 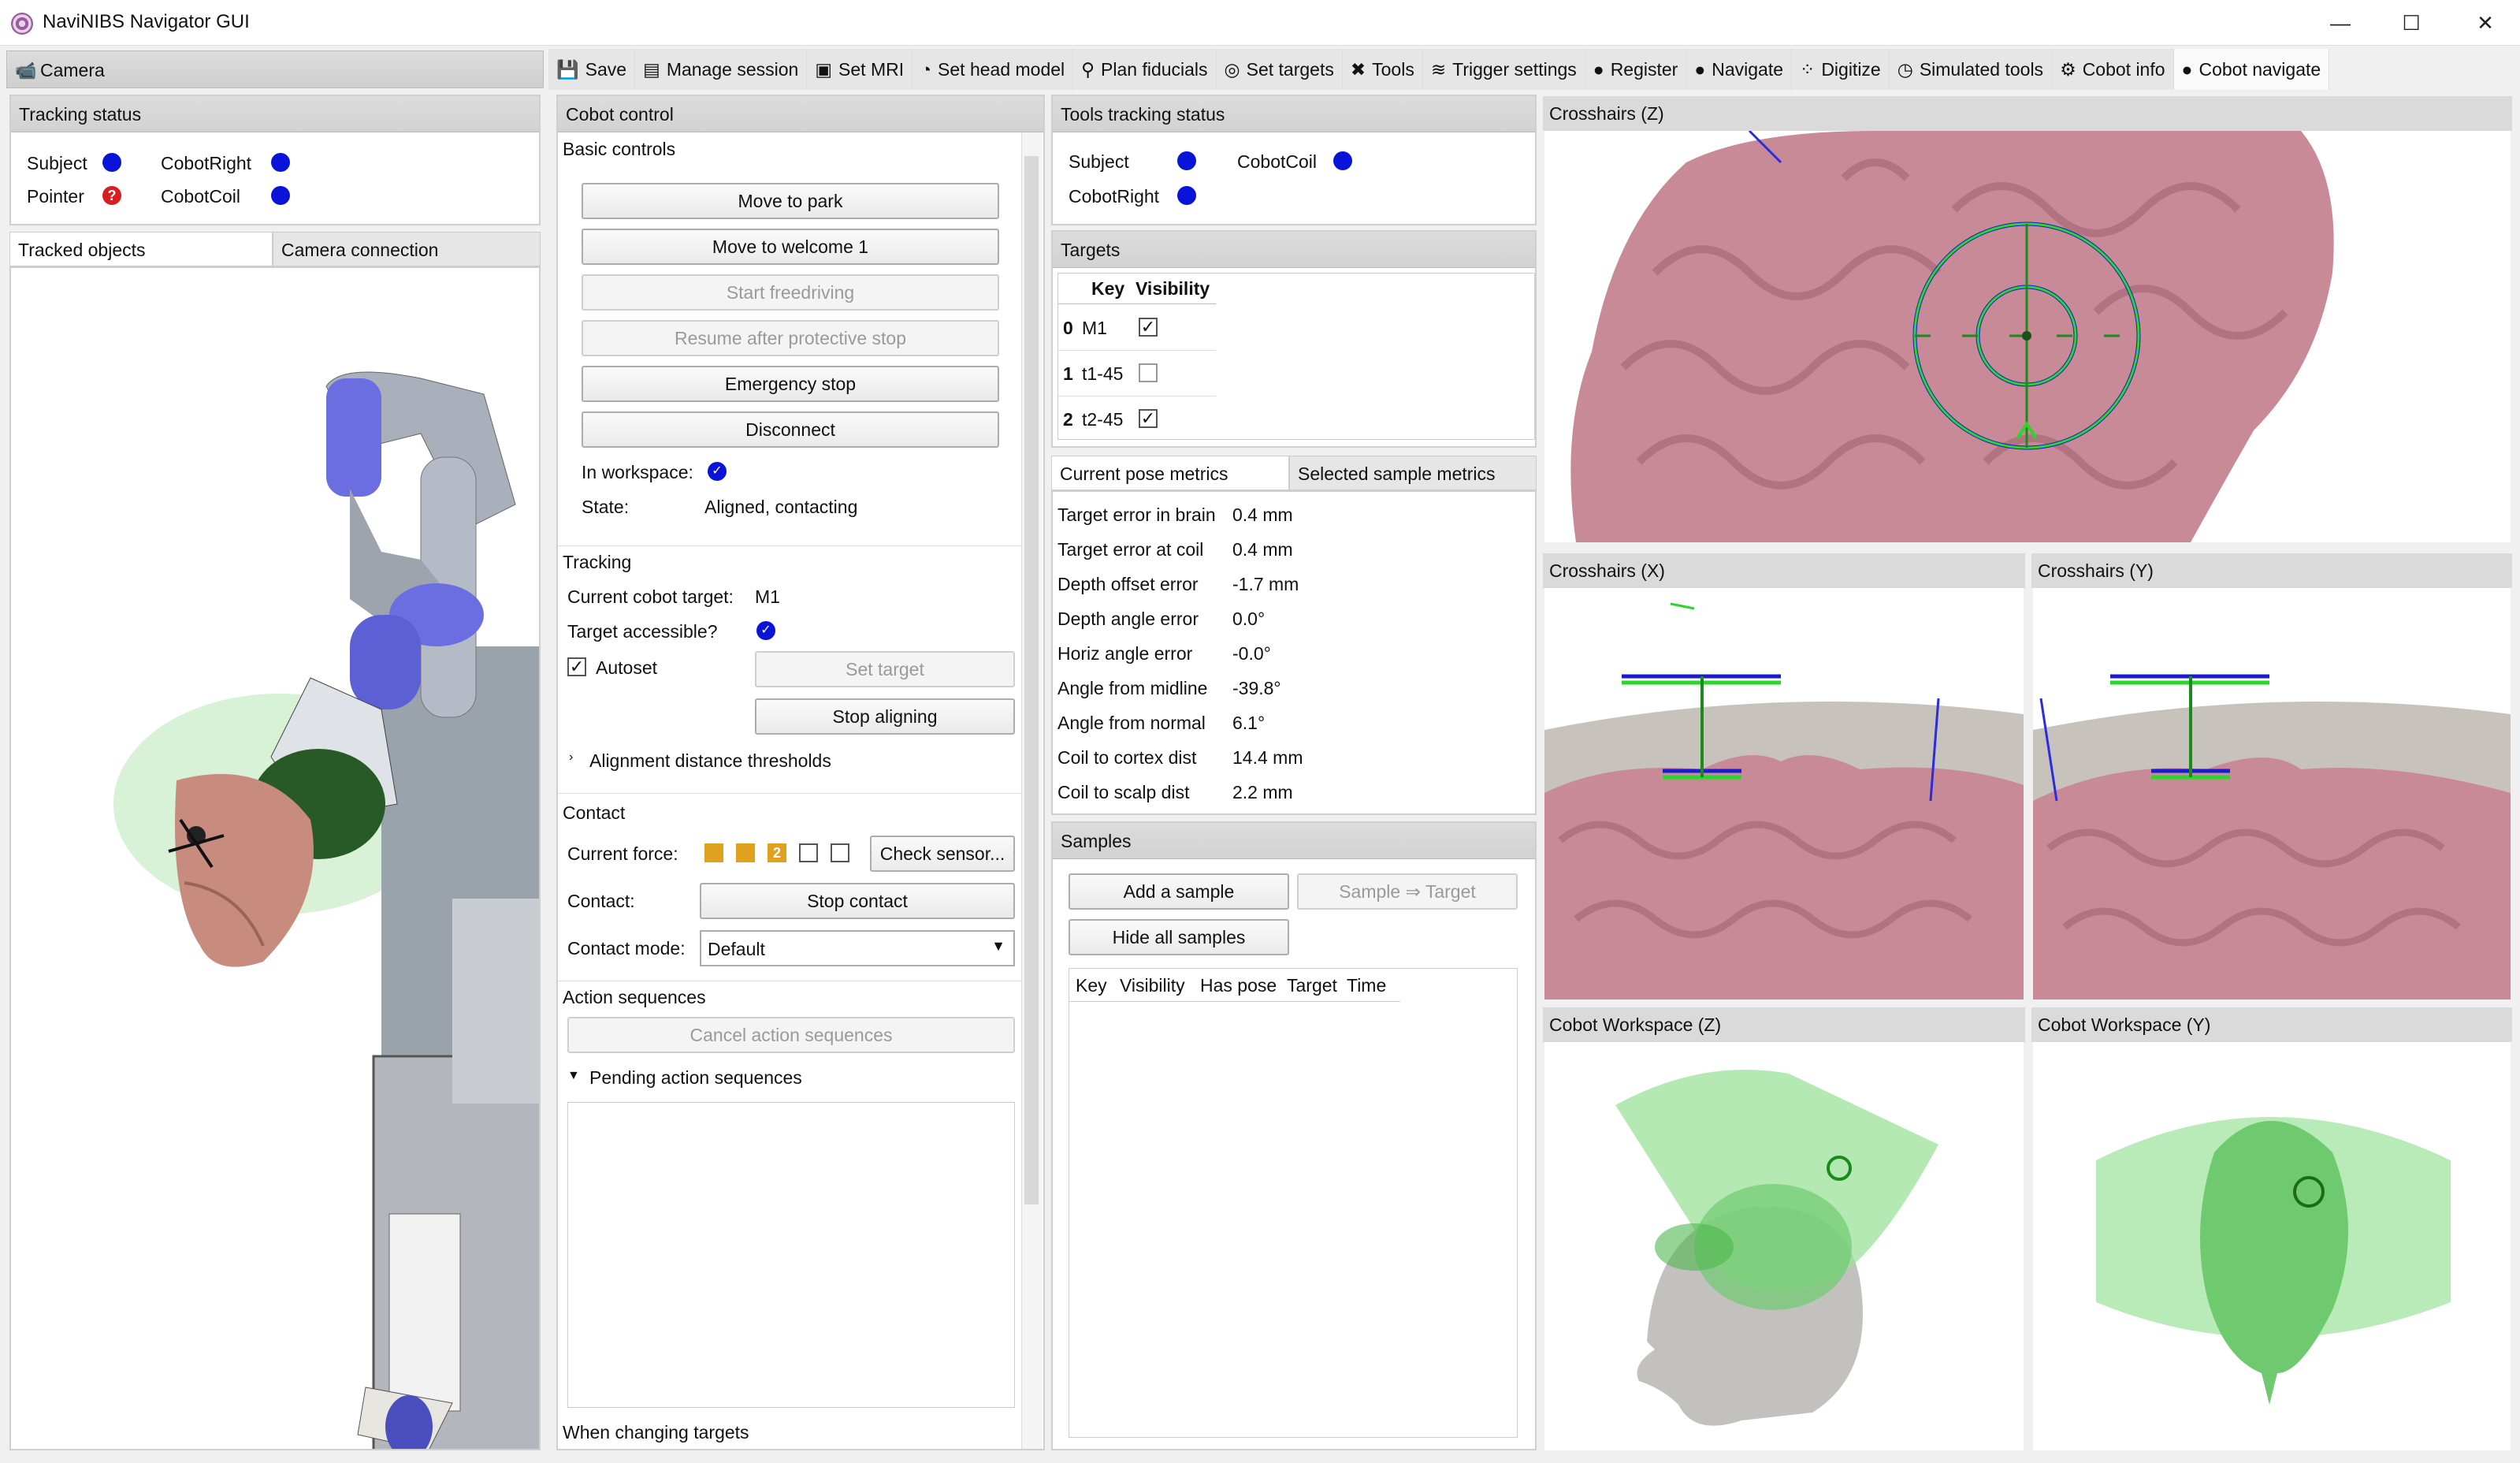 What do you see at coordinates (2411, 23) in the screenshot?
I see `maximize-button: ☐` at bounding box center [2411, 23].